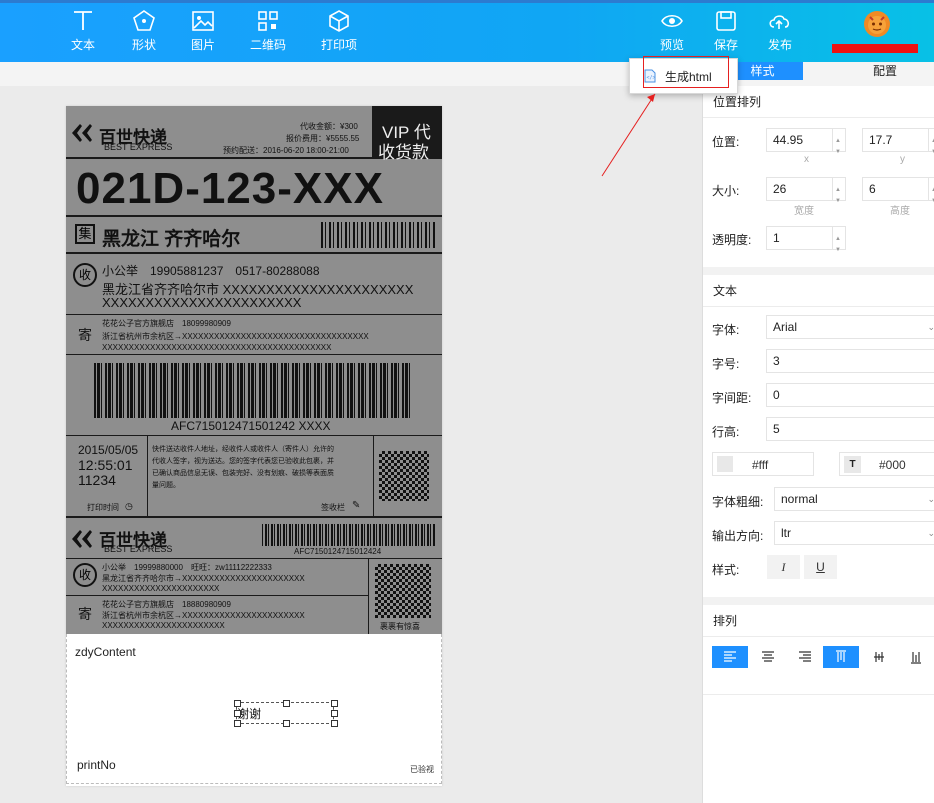 The image size is (934, 803). Describe the element at coordinates (203, 578) in the screenshot. I see `stub-recv-line2: 黑龙江省齐齐哈尔市→XXXXXXXXXXXXXXXXXXXXXXX` at that location.